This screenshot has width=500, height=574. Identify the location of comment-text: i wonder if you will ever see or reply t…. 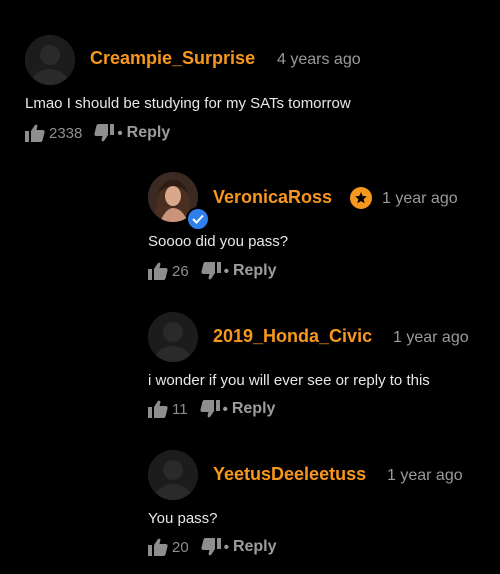
(289, 380).